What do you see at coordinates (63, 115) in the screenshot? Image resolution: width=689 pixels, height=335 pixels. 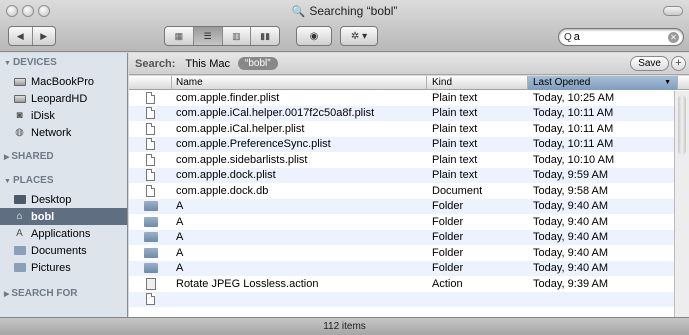 I see `sidebar-item-idisk: ◙ iDisk` at bounding box center [63, 115].